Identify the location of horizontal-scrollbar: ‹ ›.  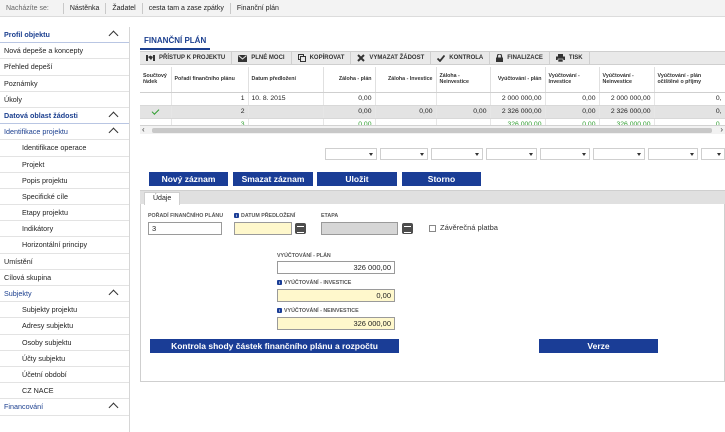
(432, 129).